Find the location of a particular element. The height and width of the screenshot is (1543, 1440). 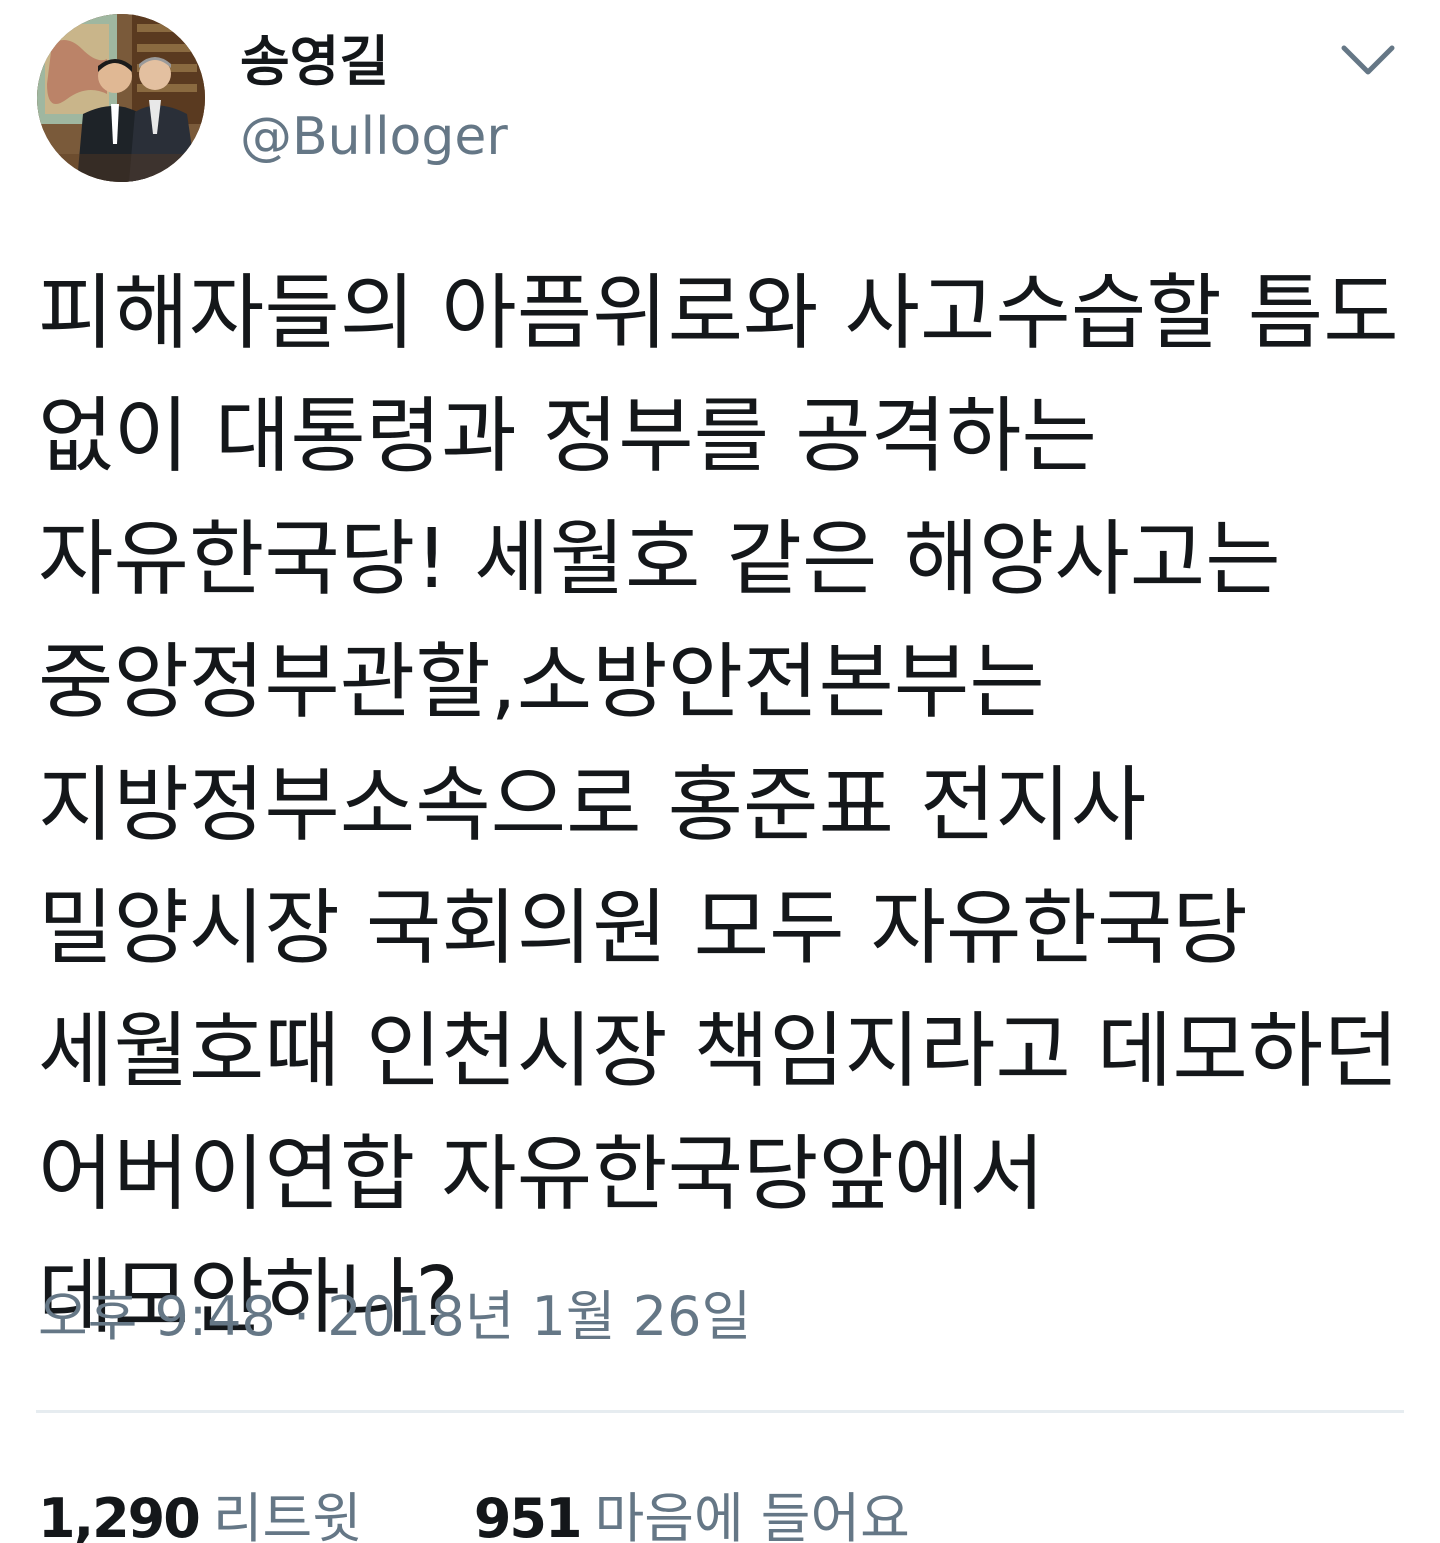

avatar-photo is located at coordinates (121, 98).